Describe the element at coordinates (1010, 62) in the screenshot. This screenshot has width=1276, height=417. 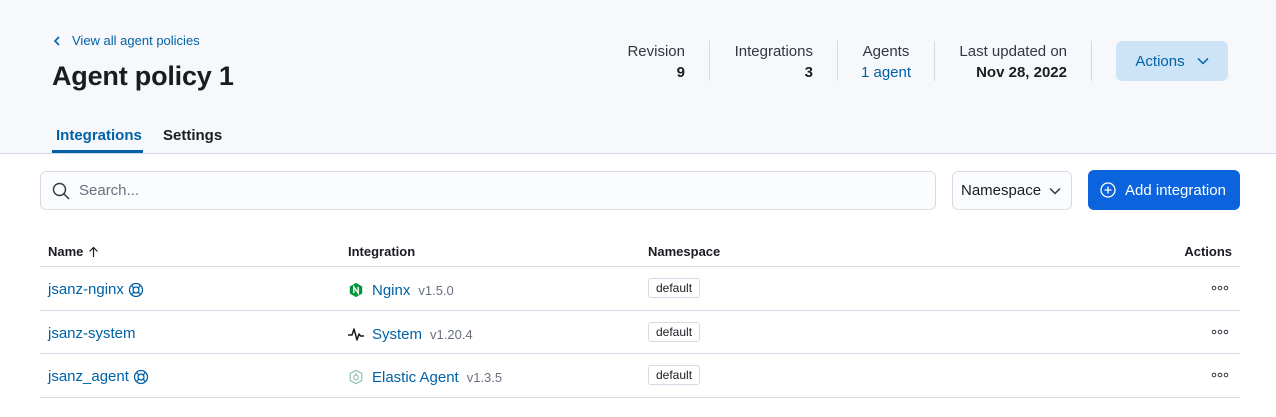
I see `stat-last-updated: Last updated on Nov 28, 2022` at that location.